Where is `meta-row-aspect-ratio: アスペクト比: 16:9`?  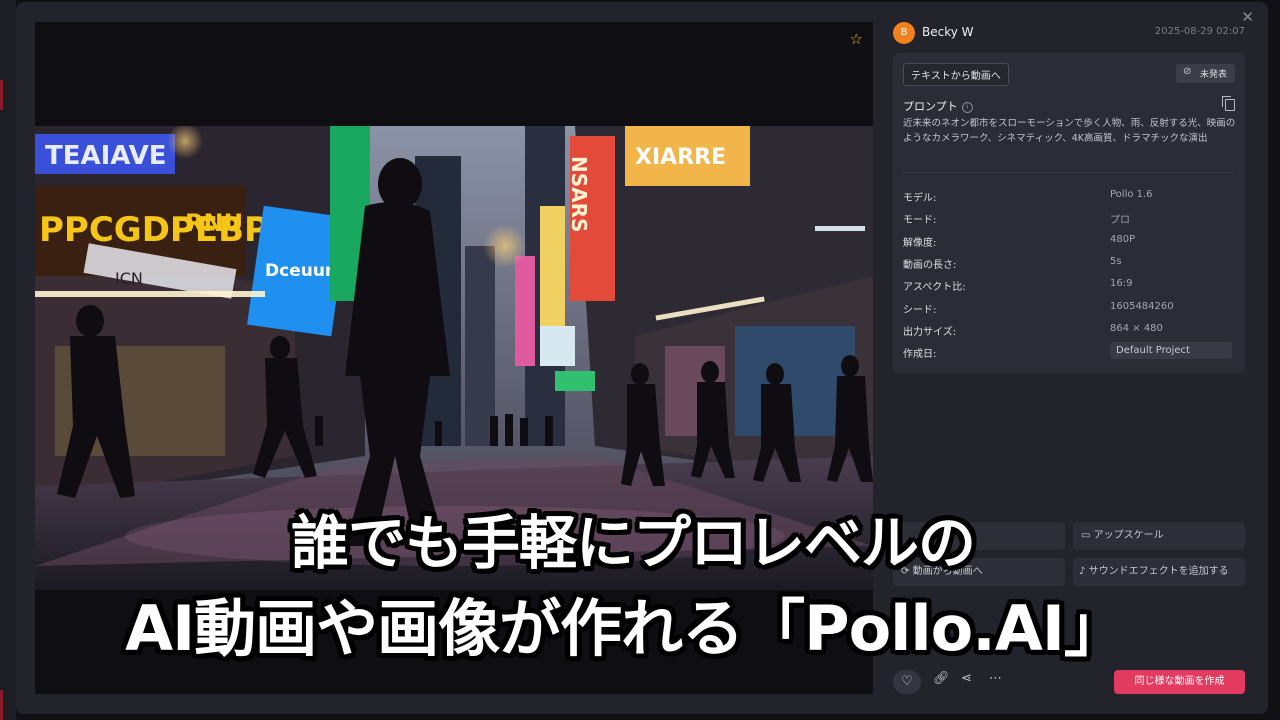
meta-row-aspect-ratio: アスペクト比: 16:9 is located at coordinates (1069, 285).